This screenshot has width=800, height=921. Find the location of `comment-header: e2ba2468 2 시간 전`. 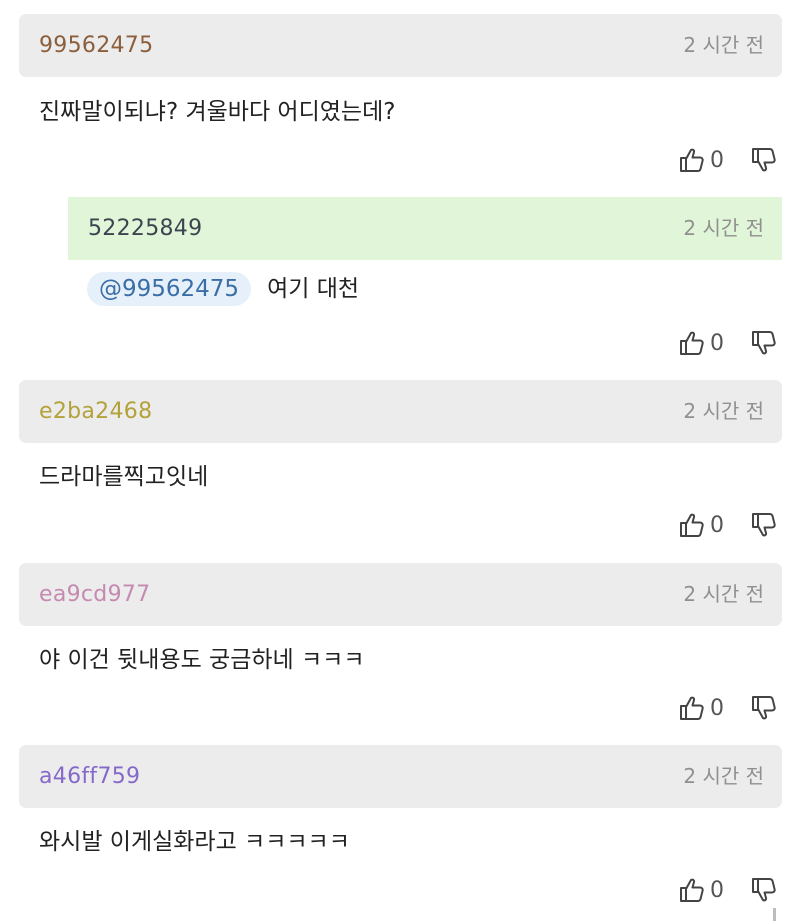

comment-header: e2ba2468 2 시간 전 is located at coordinates (400, 411).